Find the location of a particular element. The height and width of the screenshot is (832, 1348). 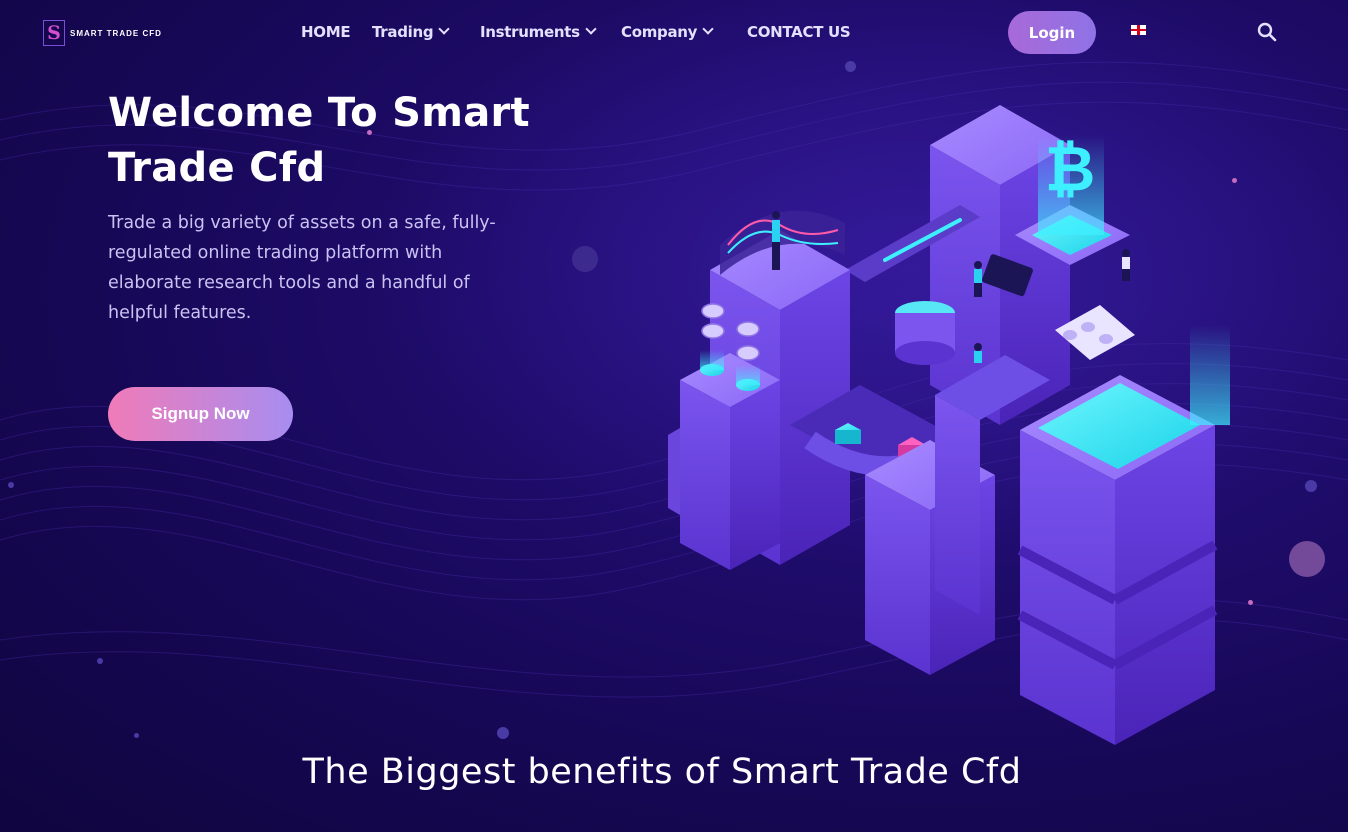

site-logo: S SMART TRADE CFD is located at coordinates (102, 33).